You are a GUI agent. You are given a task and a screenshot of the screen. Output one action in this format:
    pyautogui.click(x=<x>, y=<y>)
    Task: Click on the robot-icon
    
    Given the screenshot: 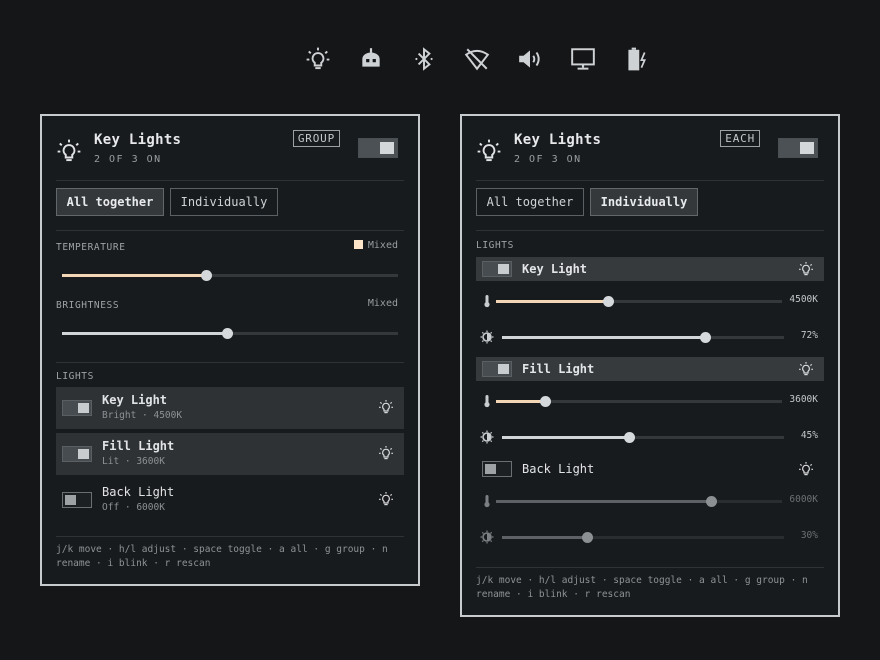 What is the action you would take?
    pyautogui.click(x=371, y=59)
    